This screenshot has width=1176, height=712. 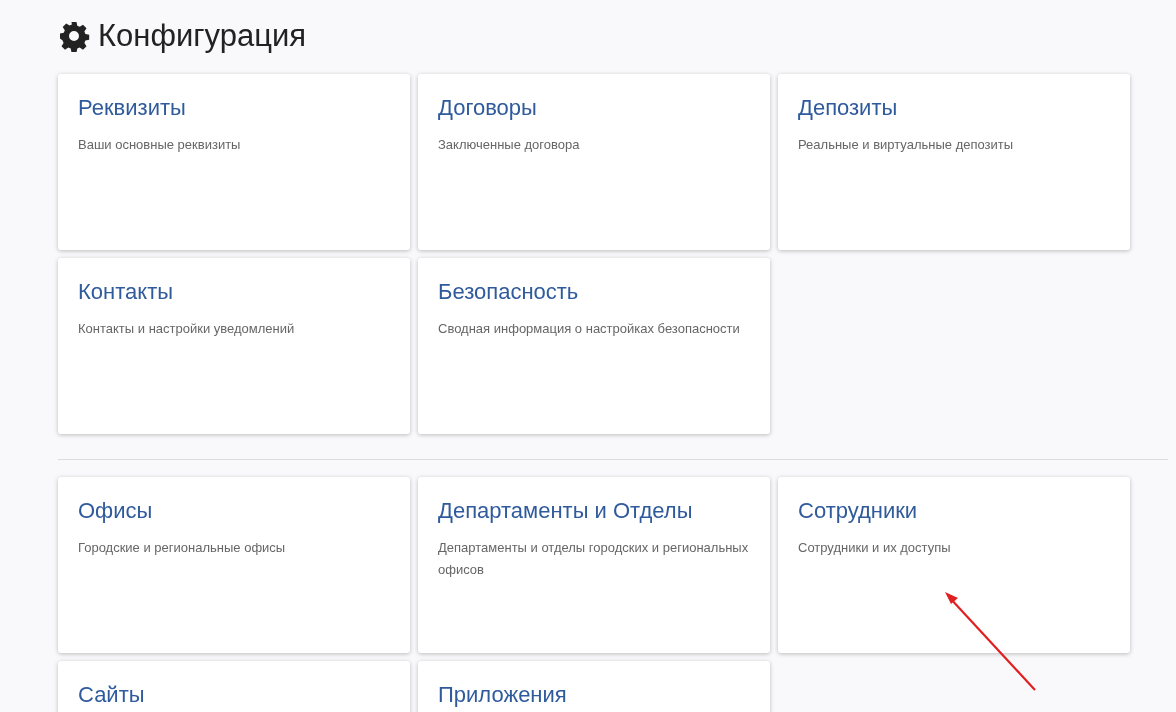 I want to click on card-title: Сайты, so click(x=111, y=695).